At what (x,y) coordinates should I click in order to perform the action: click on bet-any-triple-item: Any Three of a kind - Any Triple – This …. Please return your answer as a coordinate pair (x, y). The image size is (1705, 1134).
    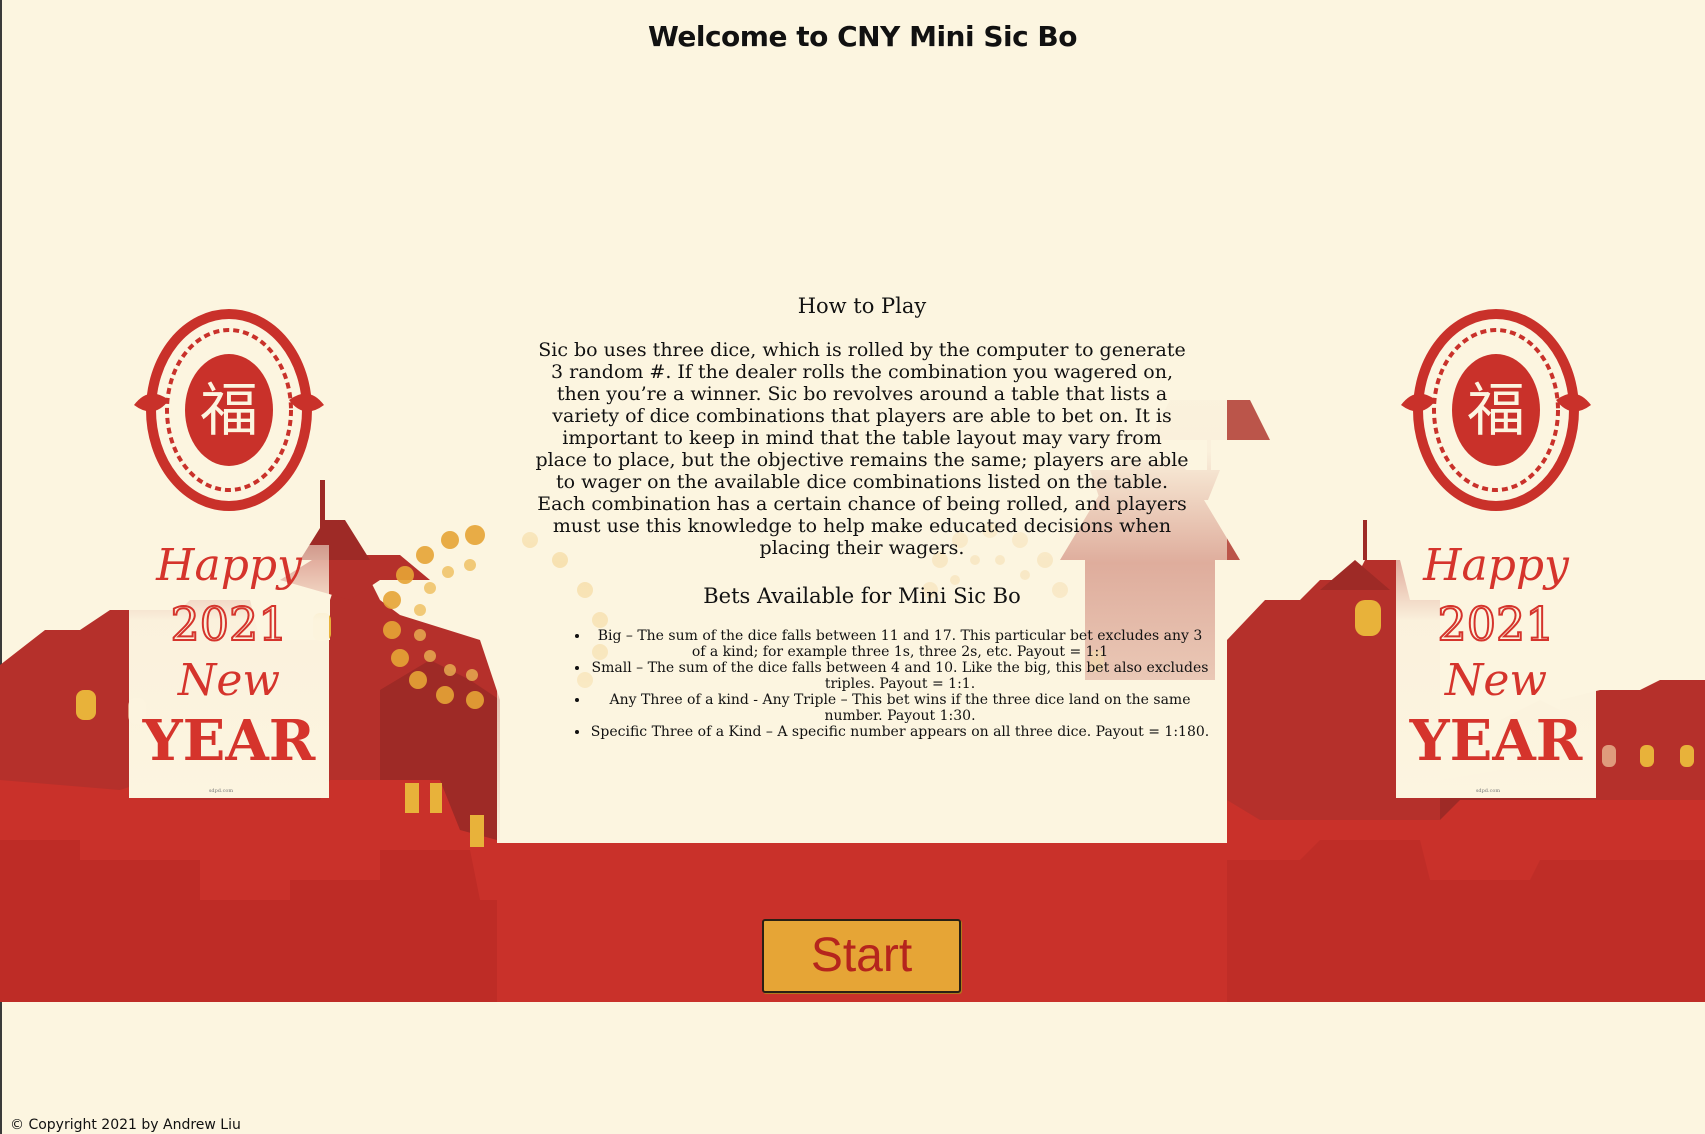
    Looking at the image, I should click on (900, 708).